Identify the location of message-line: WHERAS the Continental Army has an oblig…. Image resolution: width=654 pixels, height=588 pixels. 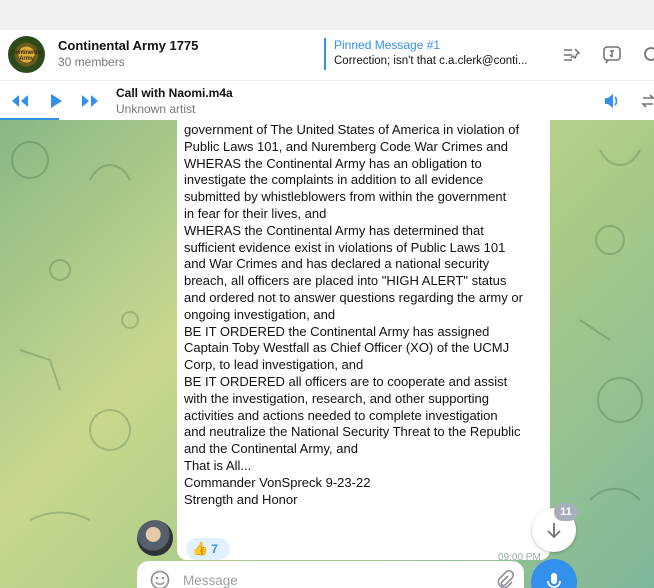
(333, 163).